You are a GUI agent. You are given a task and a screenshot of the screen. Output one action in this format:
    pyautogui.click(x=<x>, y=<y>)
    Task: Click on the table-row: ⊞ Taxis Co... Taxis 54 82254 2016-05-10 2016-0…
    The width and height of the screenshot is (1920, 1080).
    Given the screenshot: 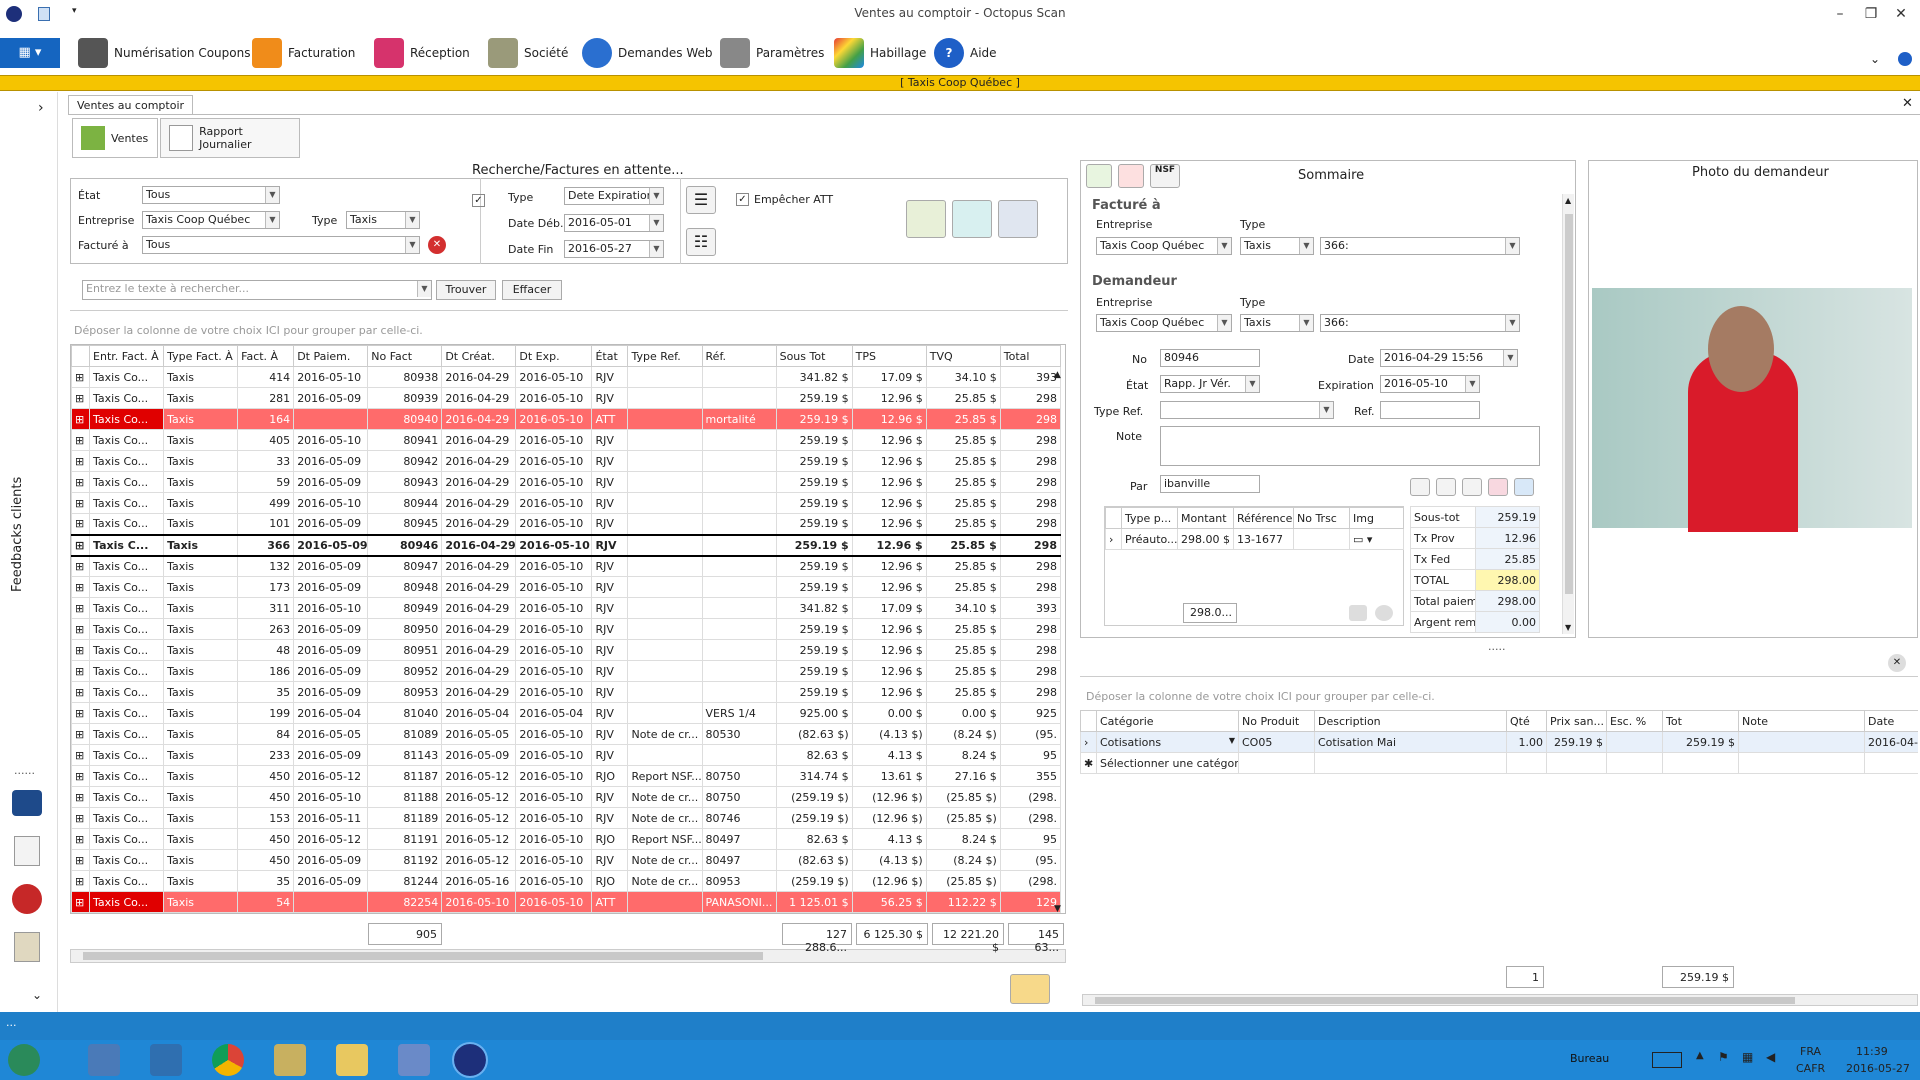 What is the action you would take?
    pyautogui.click(x=566, y=902)
    